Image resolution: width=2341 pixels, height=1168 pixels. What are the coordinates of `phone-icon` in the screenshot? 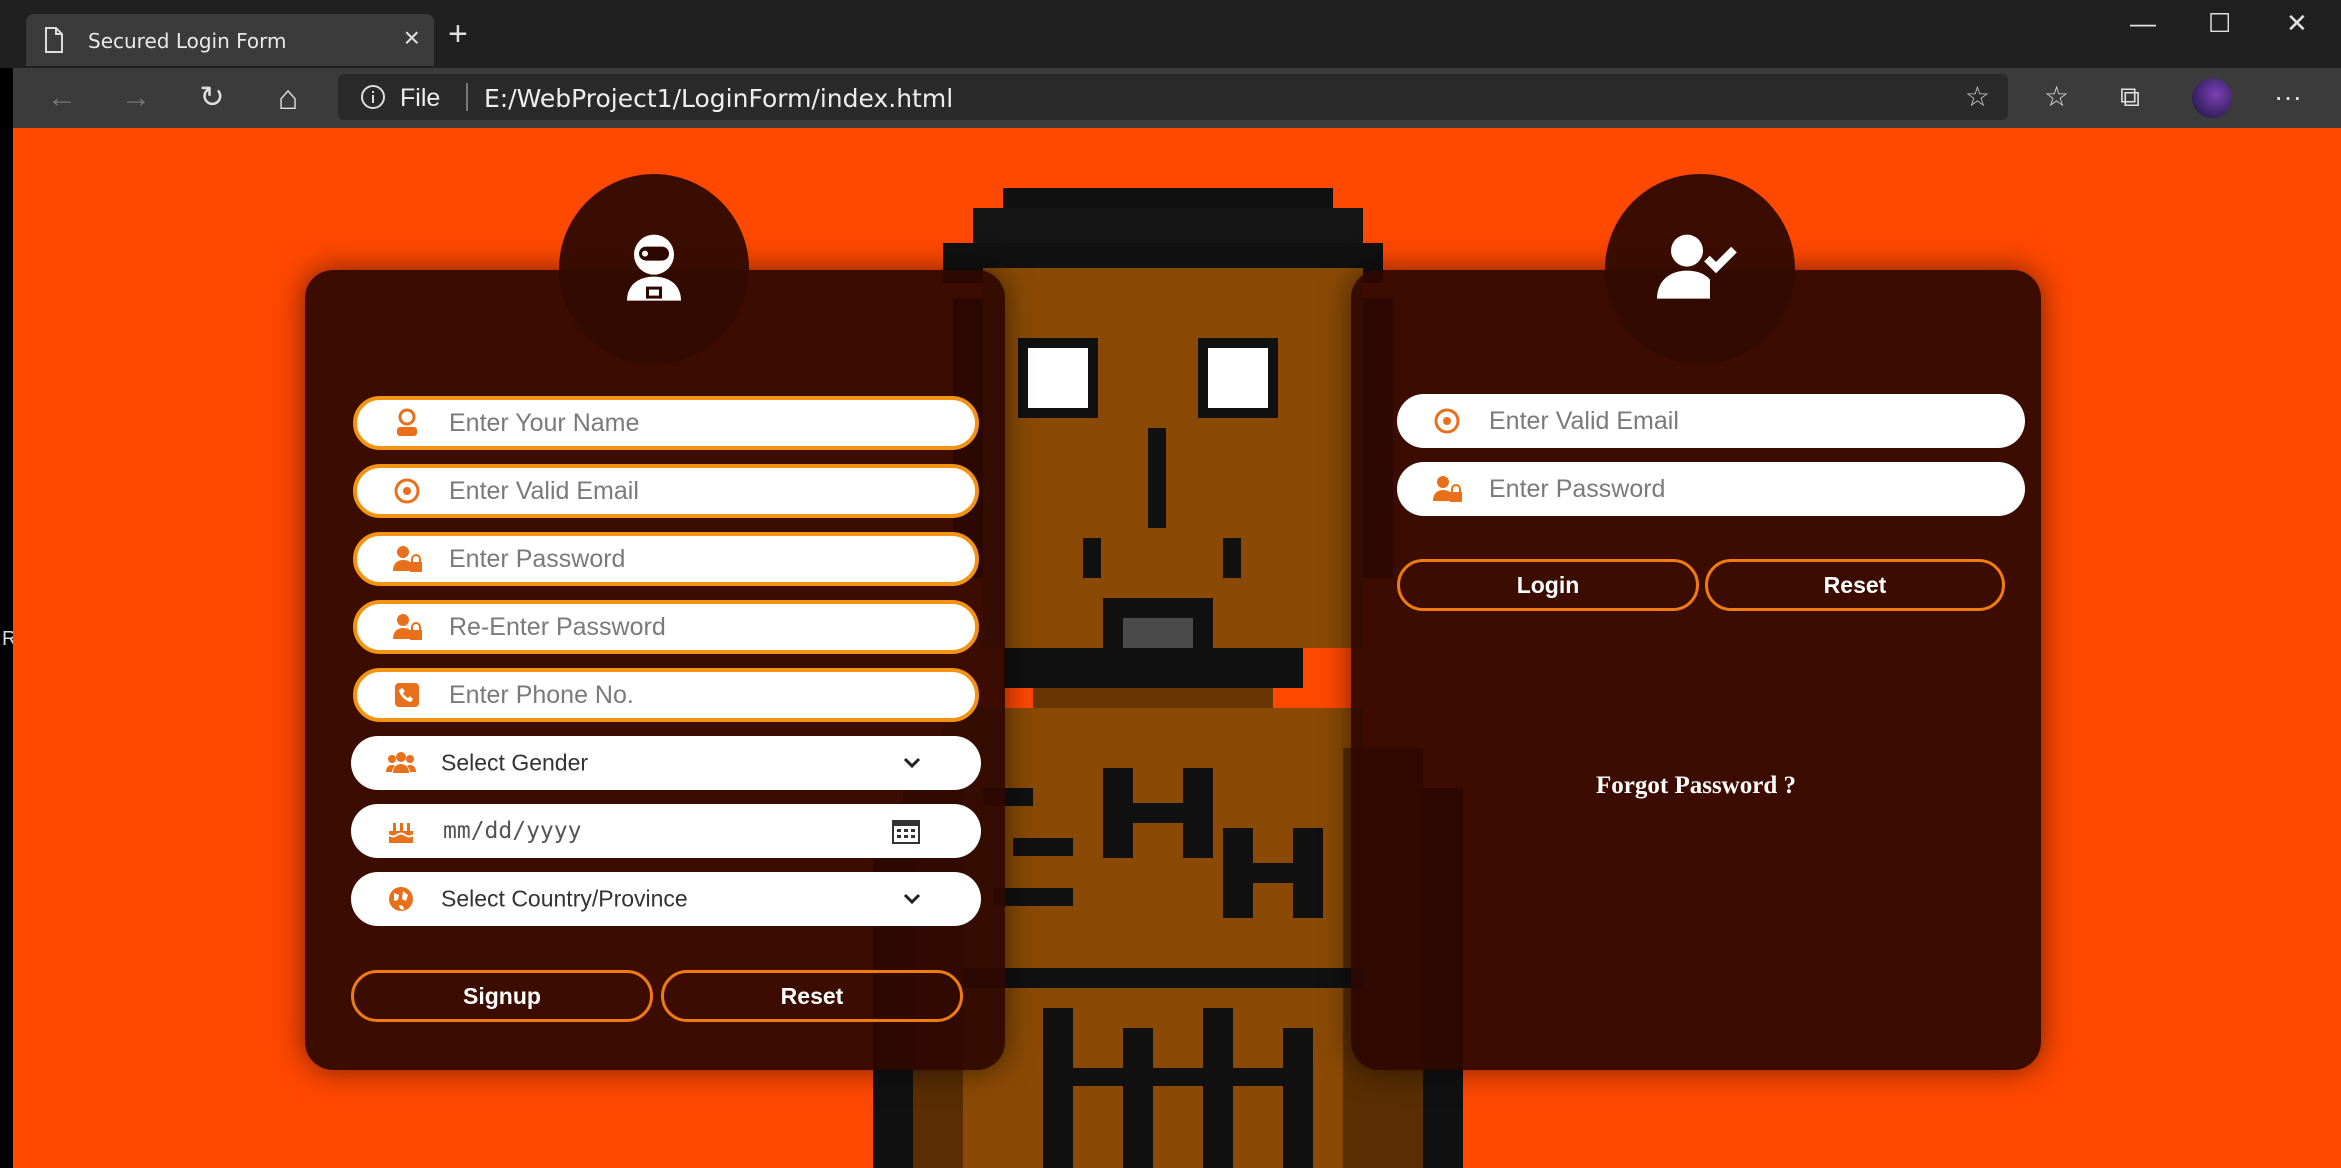 It's located at (407, 695).